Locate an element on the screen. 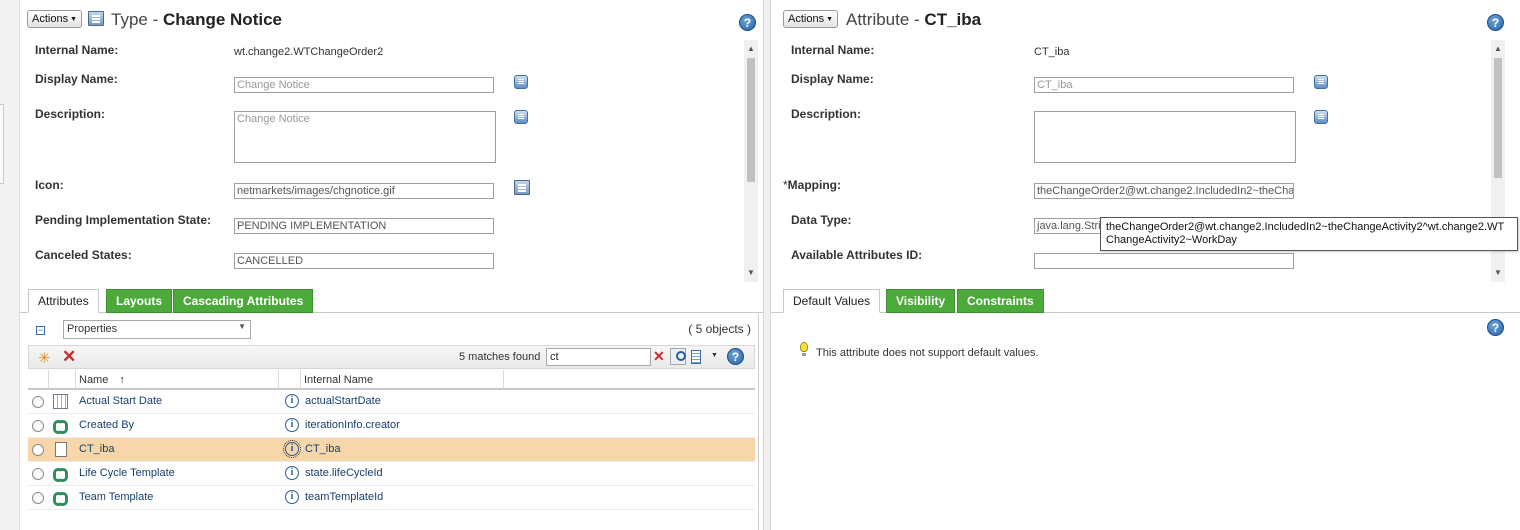 The width and height of the screenshot is (1520, 530). table-row: Created By i iterationInfo.creator is located at coordinates (391, 426).